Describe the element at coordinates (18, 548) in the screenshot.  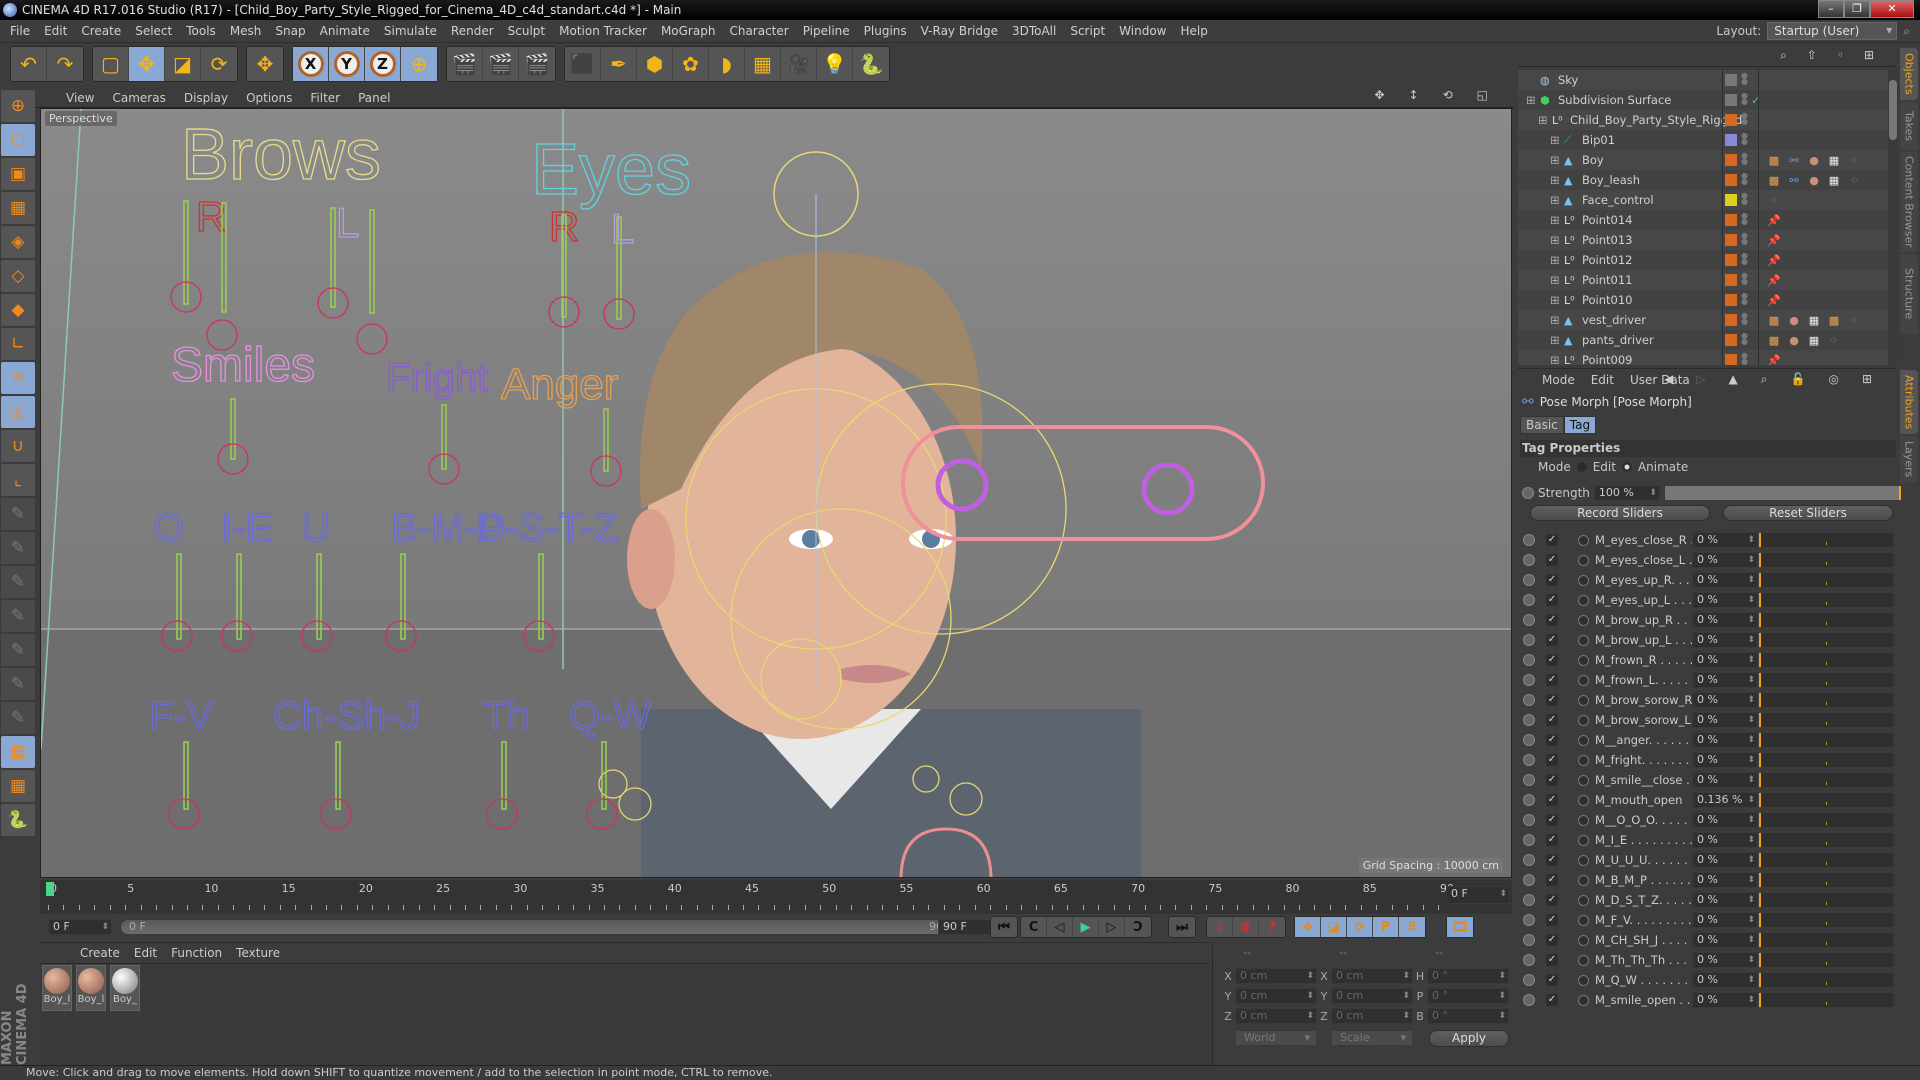
I see `key-position-button: ✎` at that location.